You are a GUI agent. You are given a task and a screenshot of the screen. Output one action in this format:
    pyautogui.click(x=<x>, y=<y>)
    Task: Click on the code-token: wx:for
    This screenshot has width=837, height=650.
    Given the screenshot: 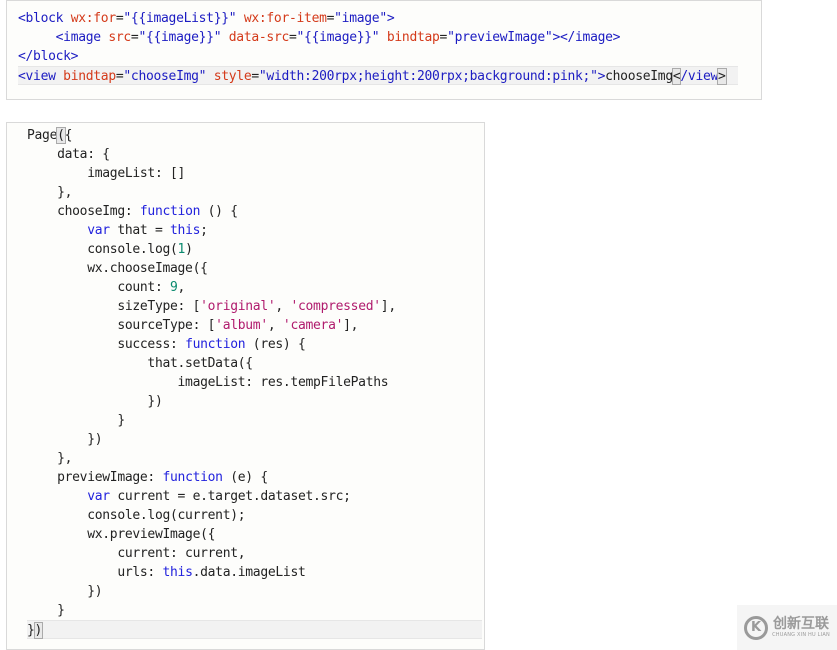 What is the action you would take?
    pyautogui.click(x=93, y=18)
    